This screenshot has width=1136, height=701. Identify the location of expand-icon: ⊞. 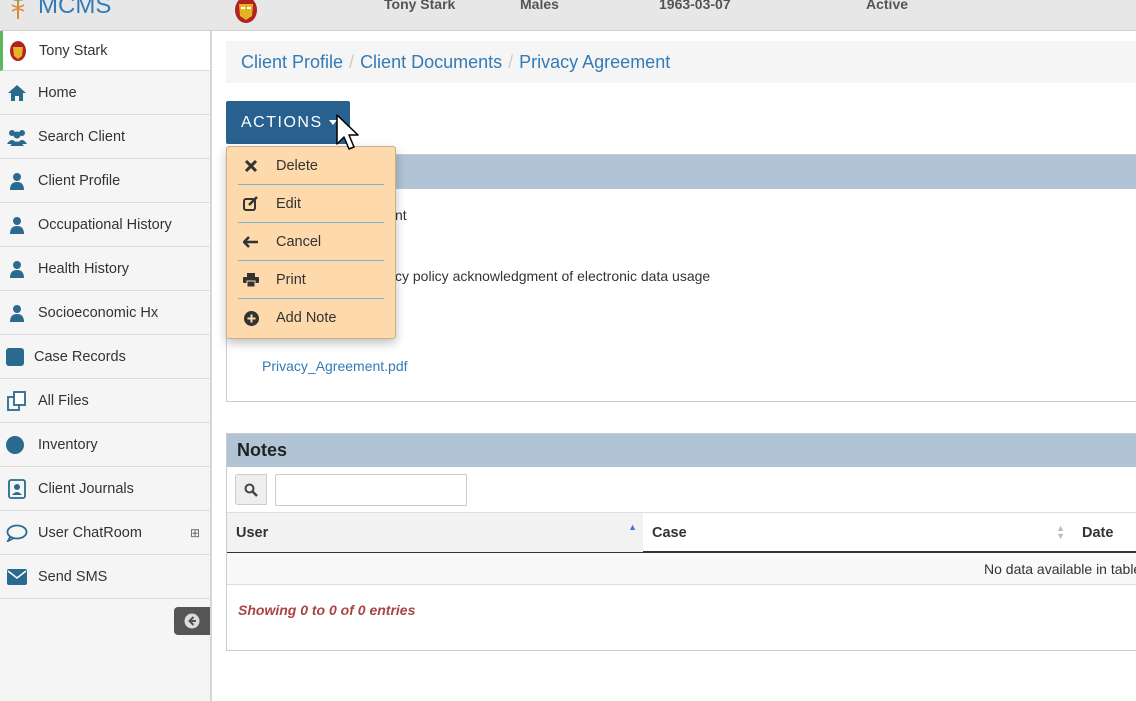
(195, 533).